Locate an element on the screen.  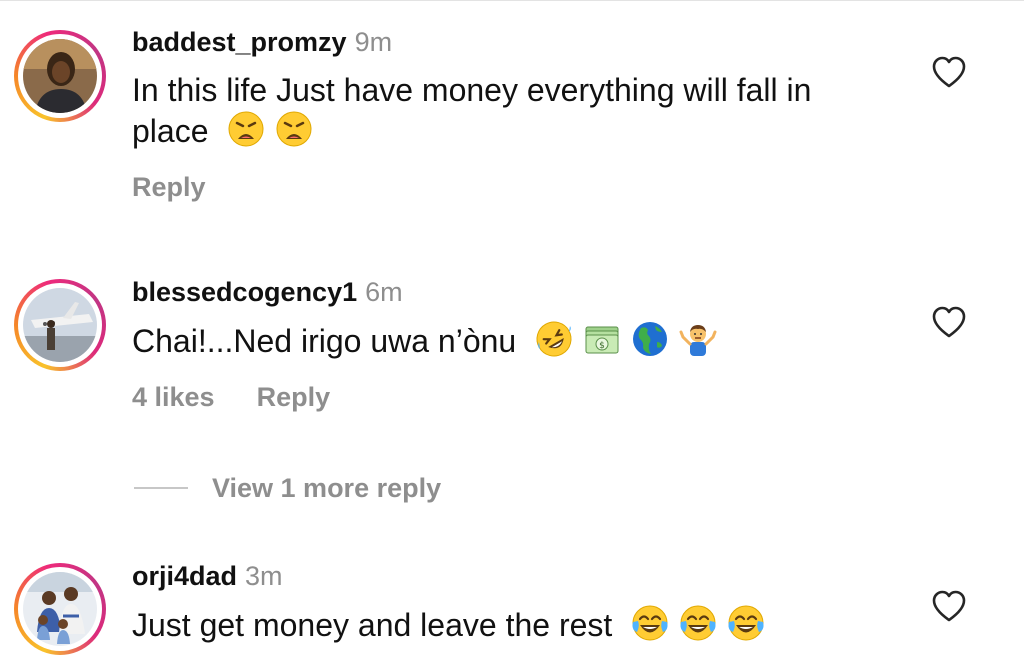
view-more-replies-button: View 1 more reply is located at coordinates (287, 488).